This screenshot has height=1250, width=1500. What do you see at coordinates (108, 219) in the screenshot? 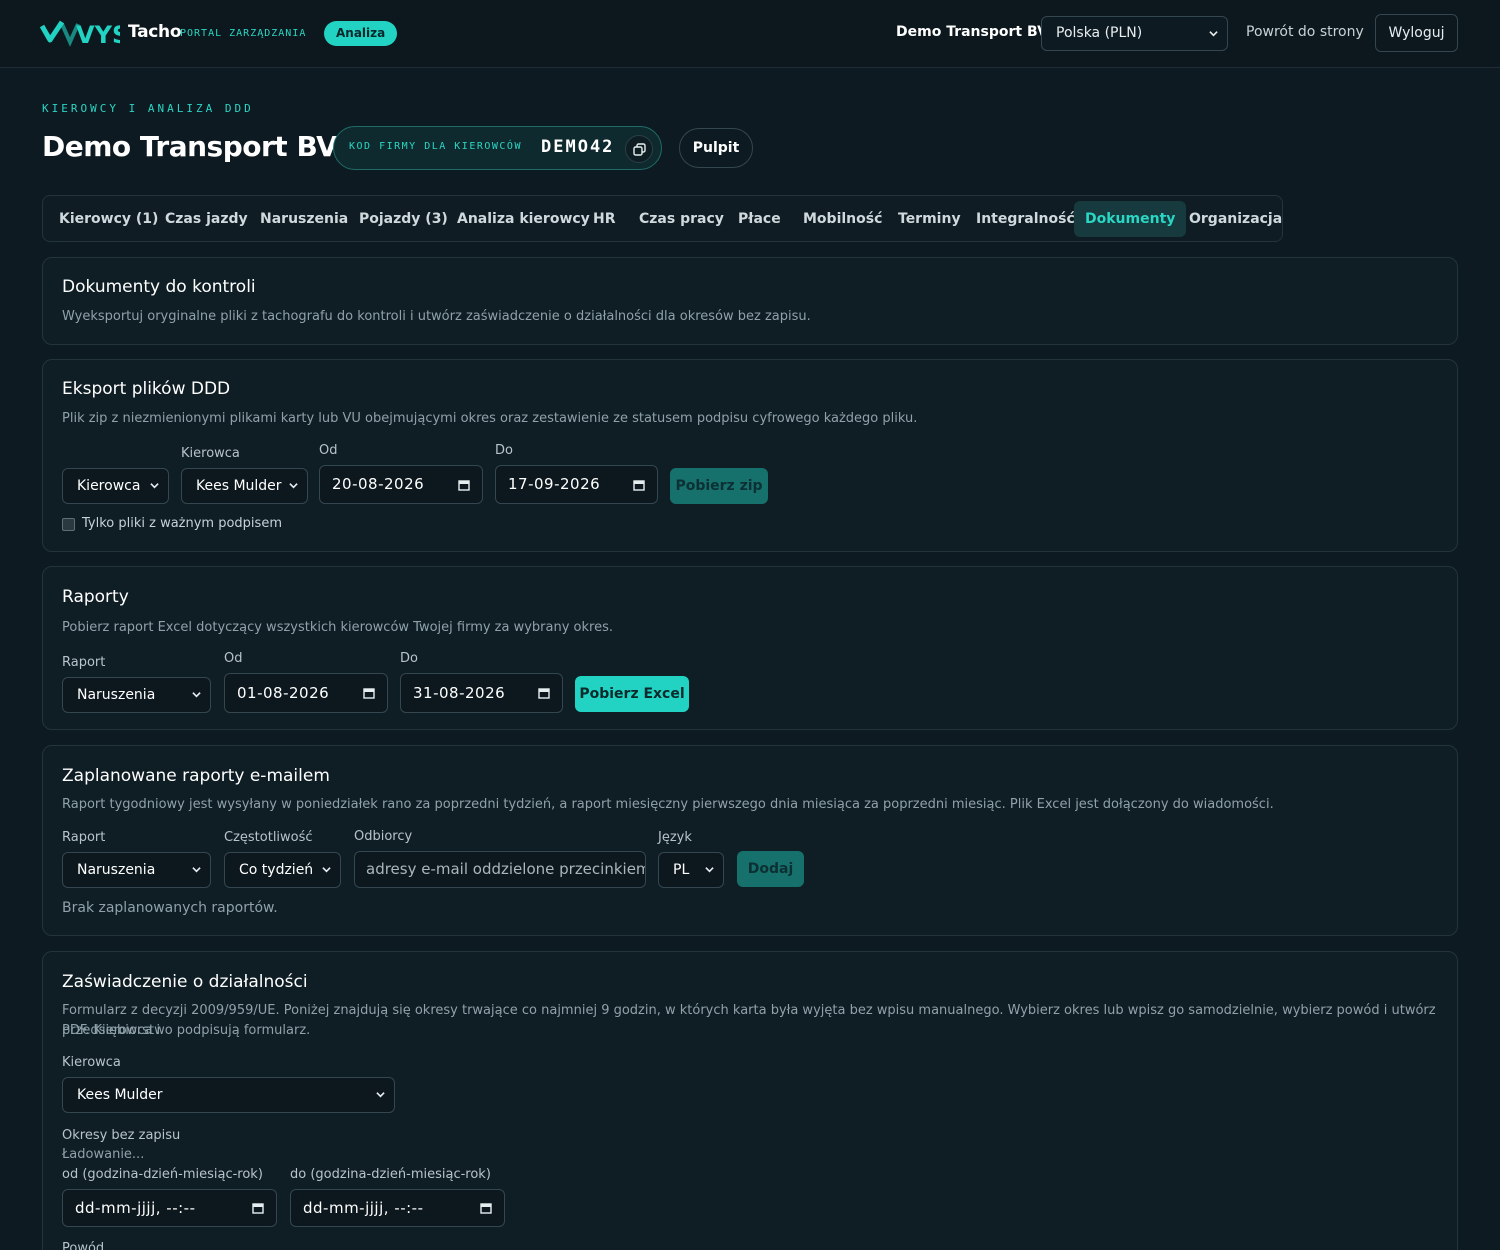
I see `tab-kierowcy: Kierowcy (1)` at bounding box center [108, 219].